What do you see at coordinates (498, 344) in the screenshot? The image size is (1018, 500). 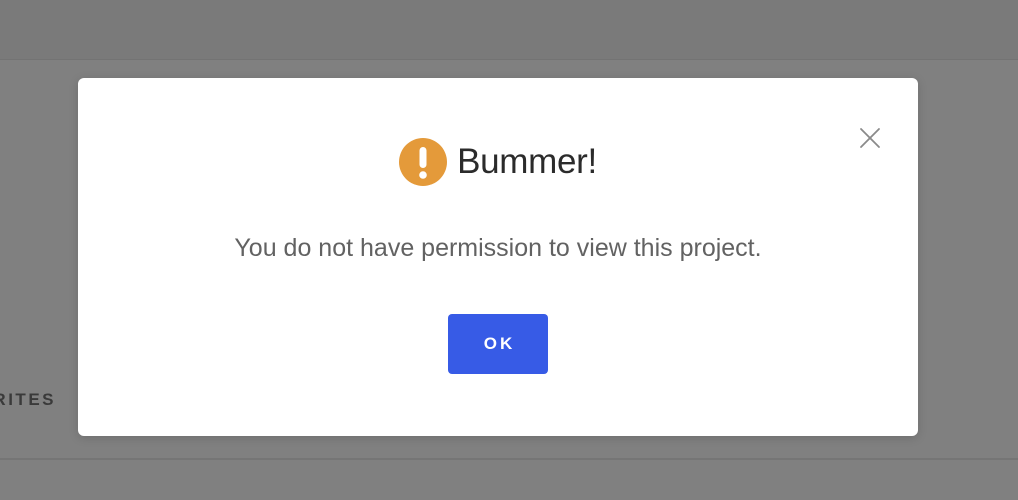 I see `ok-button: OK` at bounding box center [498, 344].